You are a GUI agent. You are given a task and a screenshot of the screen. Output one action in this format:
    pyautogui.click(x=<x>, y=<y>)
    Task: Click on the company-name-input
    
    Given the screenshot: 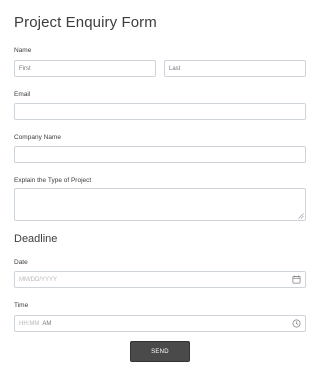 What is the action you would take?
    pyautogui.click(x=160, y=154)
    